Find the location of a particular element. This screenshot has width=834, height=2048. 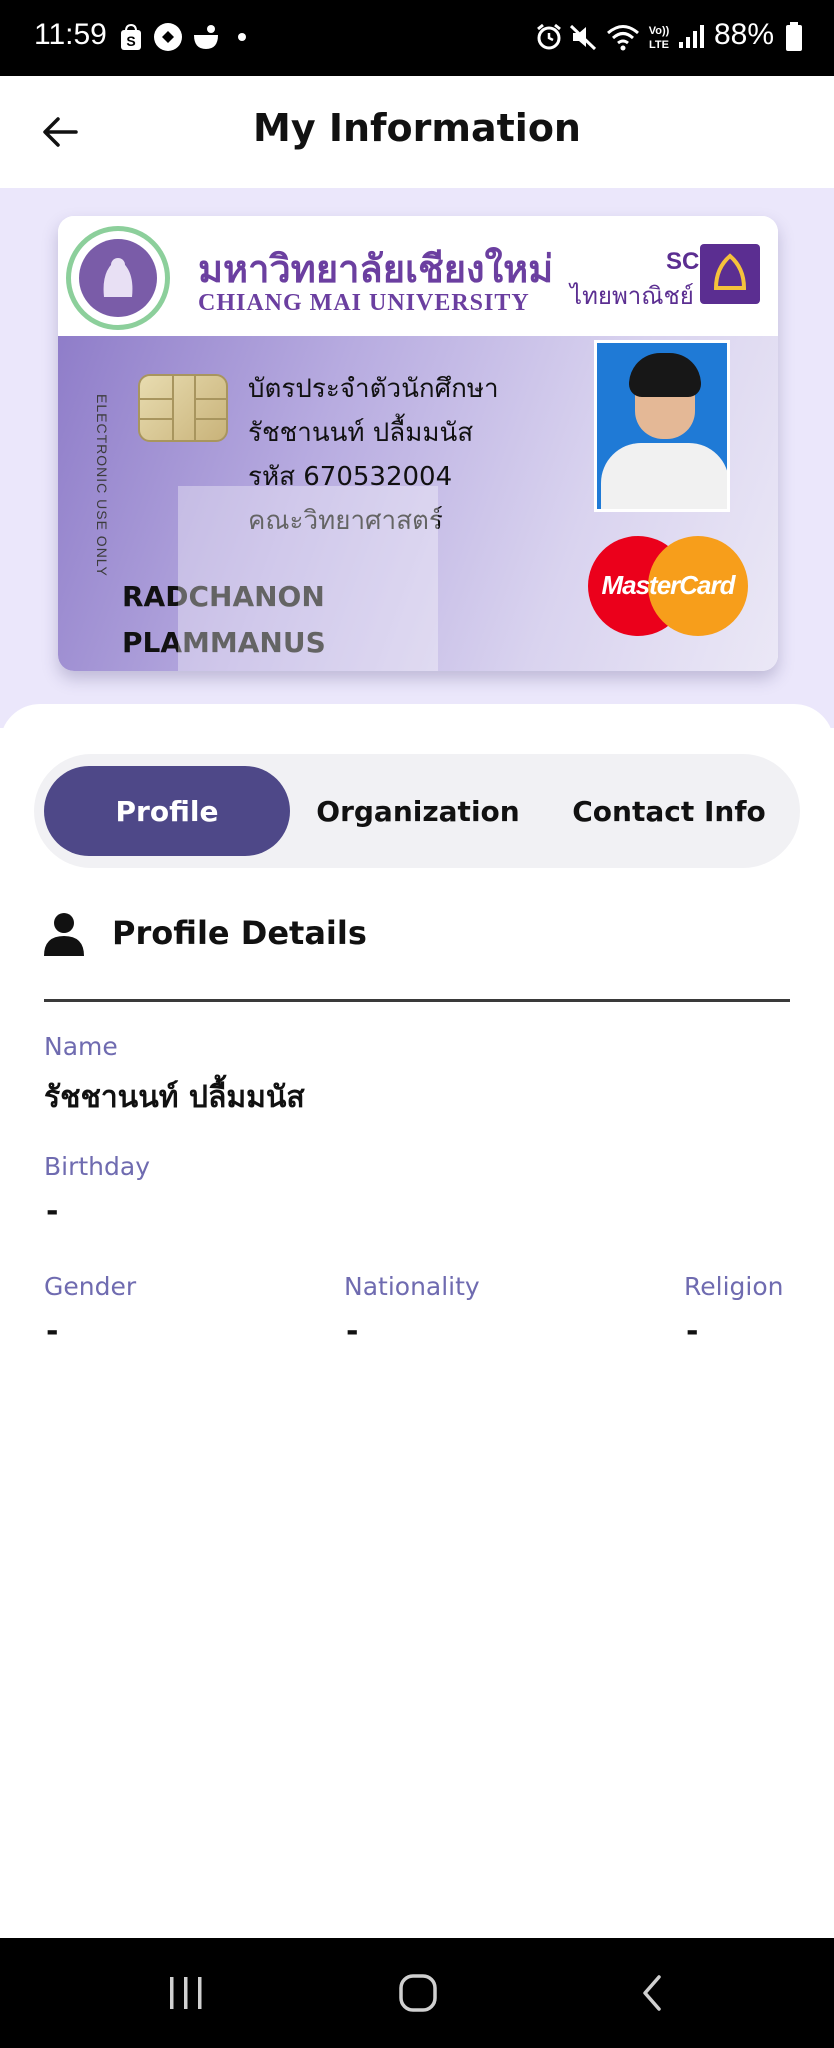

app-bar: My Information is located at coordinates (417, 132).